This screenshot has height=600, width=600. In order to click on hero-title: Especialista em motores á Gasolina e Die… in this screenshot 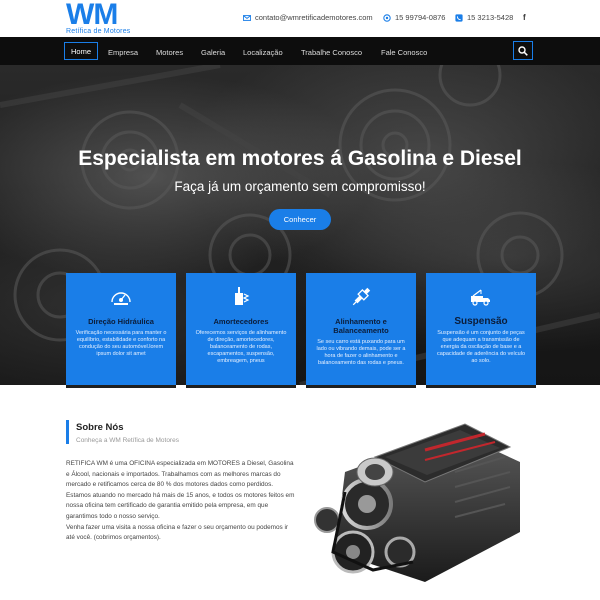, I will do `click(300, 158)`.